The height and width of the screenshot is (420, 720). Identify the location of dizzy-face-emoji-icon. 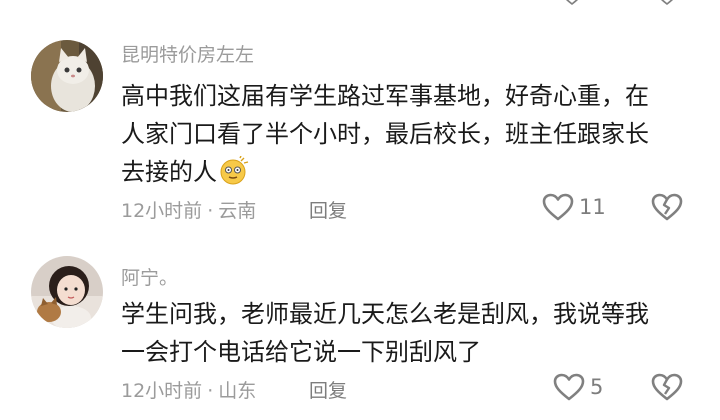
(234, 170).